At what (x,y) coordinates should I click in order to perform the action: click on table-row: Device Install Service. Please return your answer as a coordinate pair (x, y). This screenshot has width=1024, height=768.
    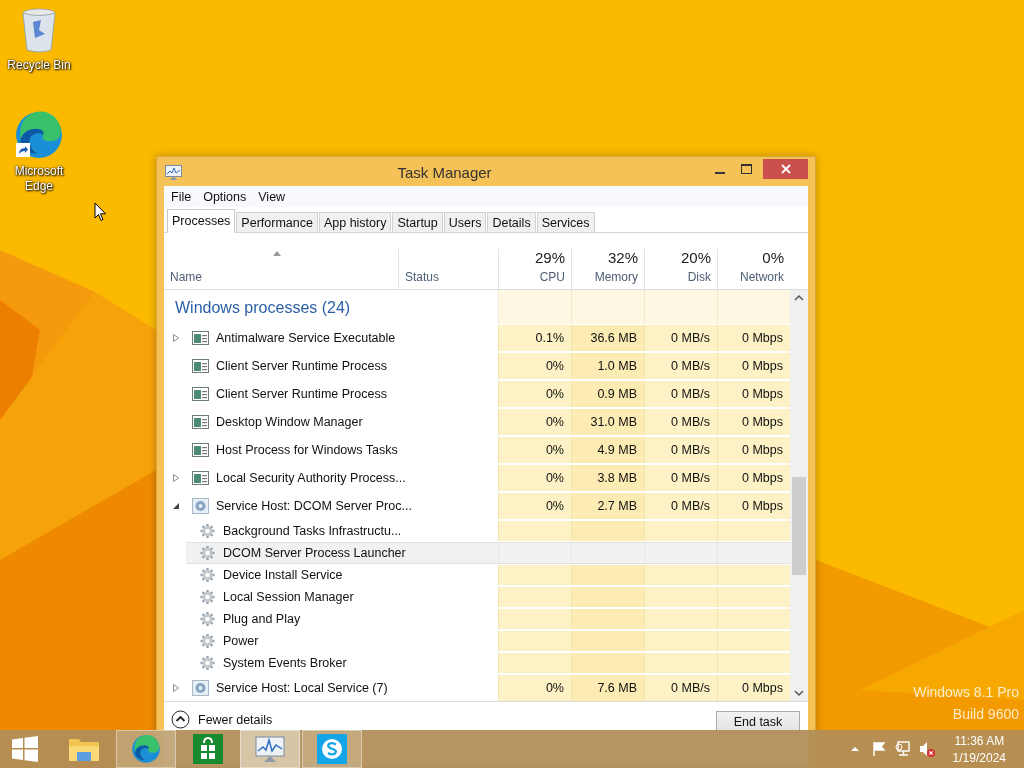
    Looking at the image, I should click on (488, 575).